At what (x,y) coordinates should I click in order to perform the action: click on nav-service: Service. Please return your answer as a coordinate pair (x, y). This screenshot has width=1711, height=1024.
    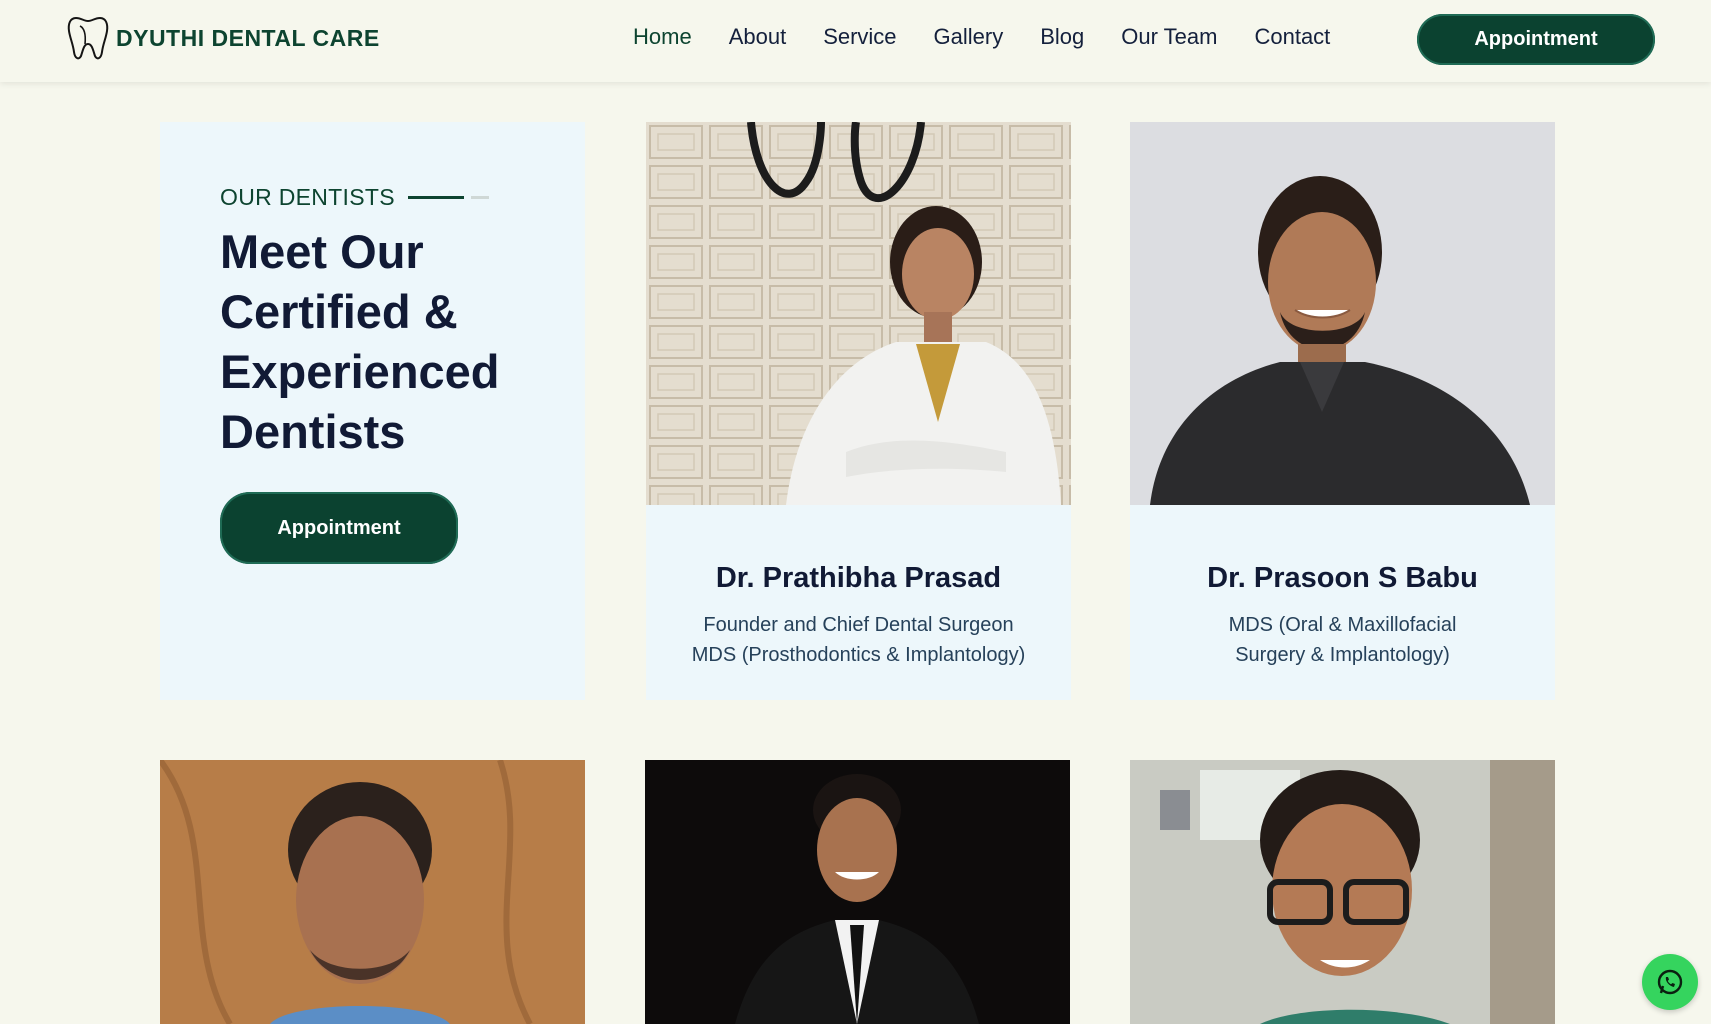
    Looking at the image, I should click on (859, 37).